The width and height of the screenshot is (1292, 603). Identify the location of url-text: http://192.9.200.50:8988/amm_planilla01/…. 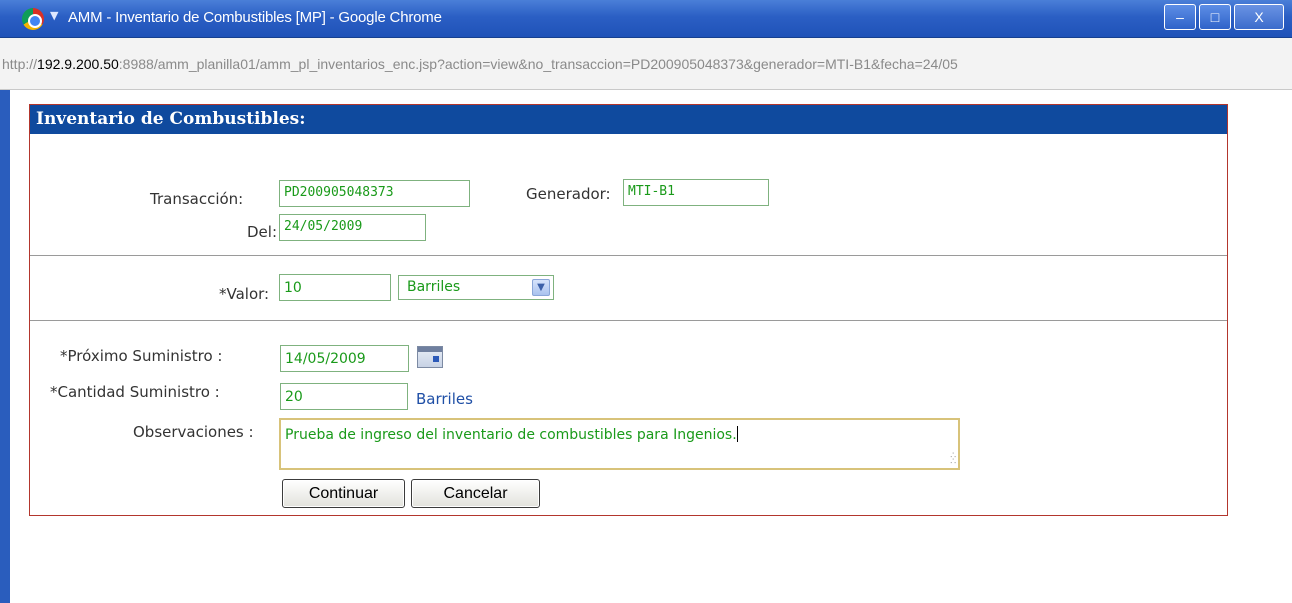
(480, 64).